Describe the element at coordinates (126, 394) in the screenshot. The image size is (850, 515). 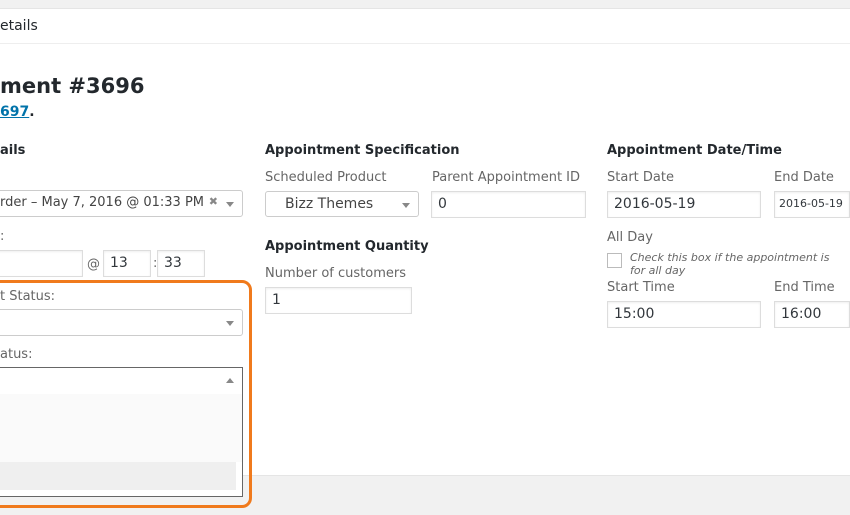
I see `highlight-box` at that location.